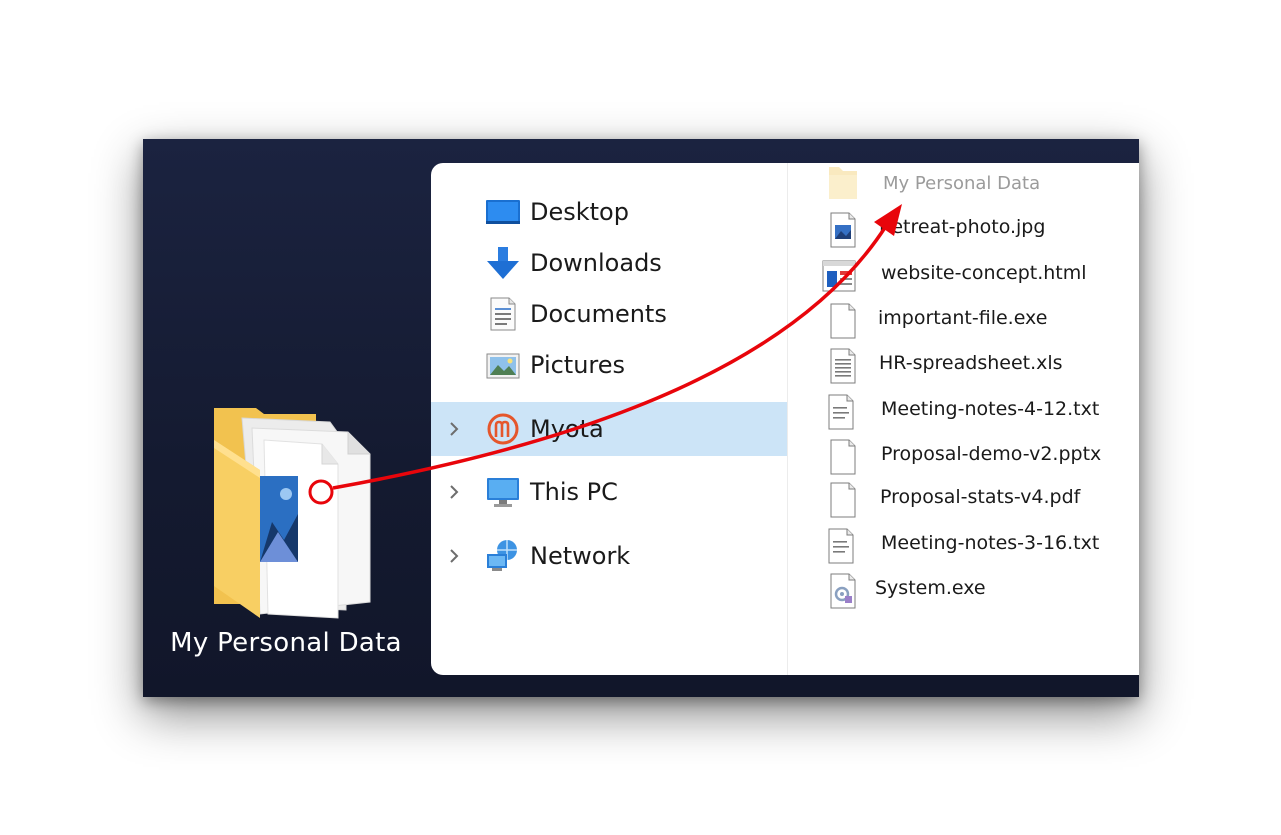 This screenshot has width=1281, height=835. I want to click on folder-icon, so click(843, 182).